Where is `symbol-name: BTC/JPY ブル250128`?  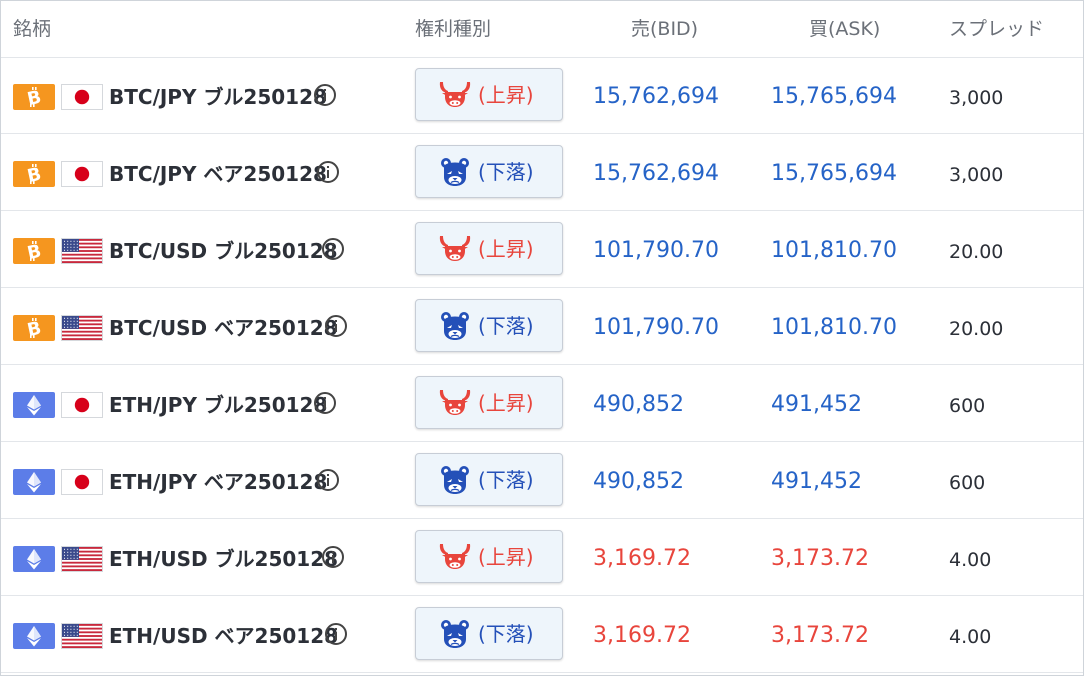
symbol-name: BTC/JPY ブル250128 is located at coordinates (218, 97).